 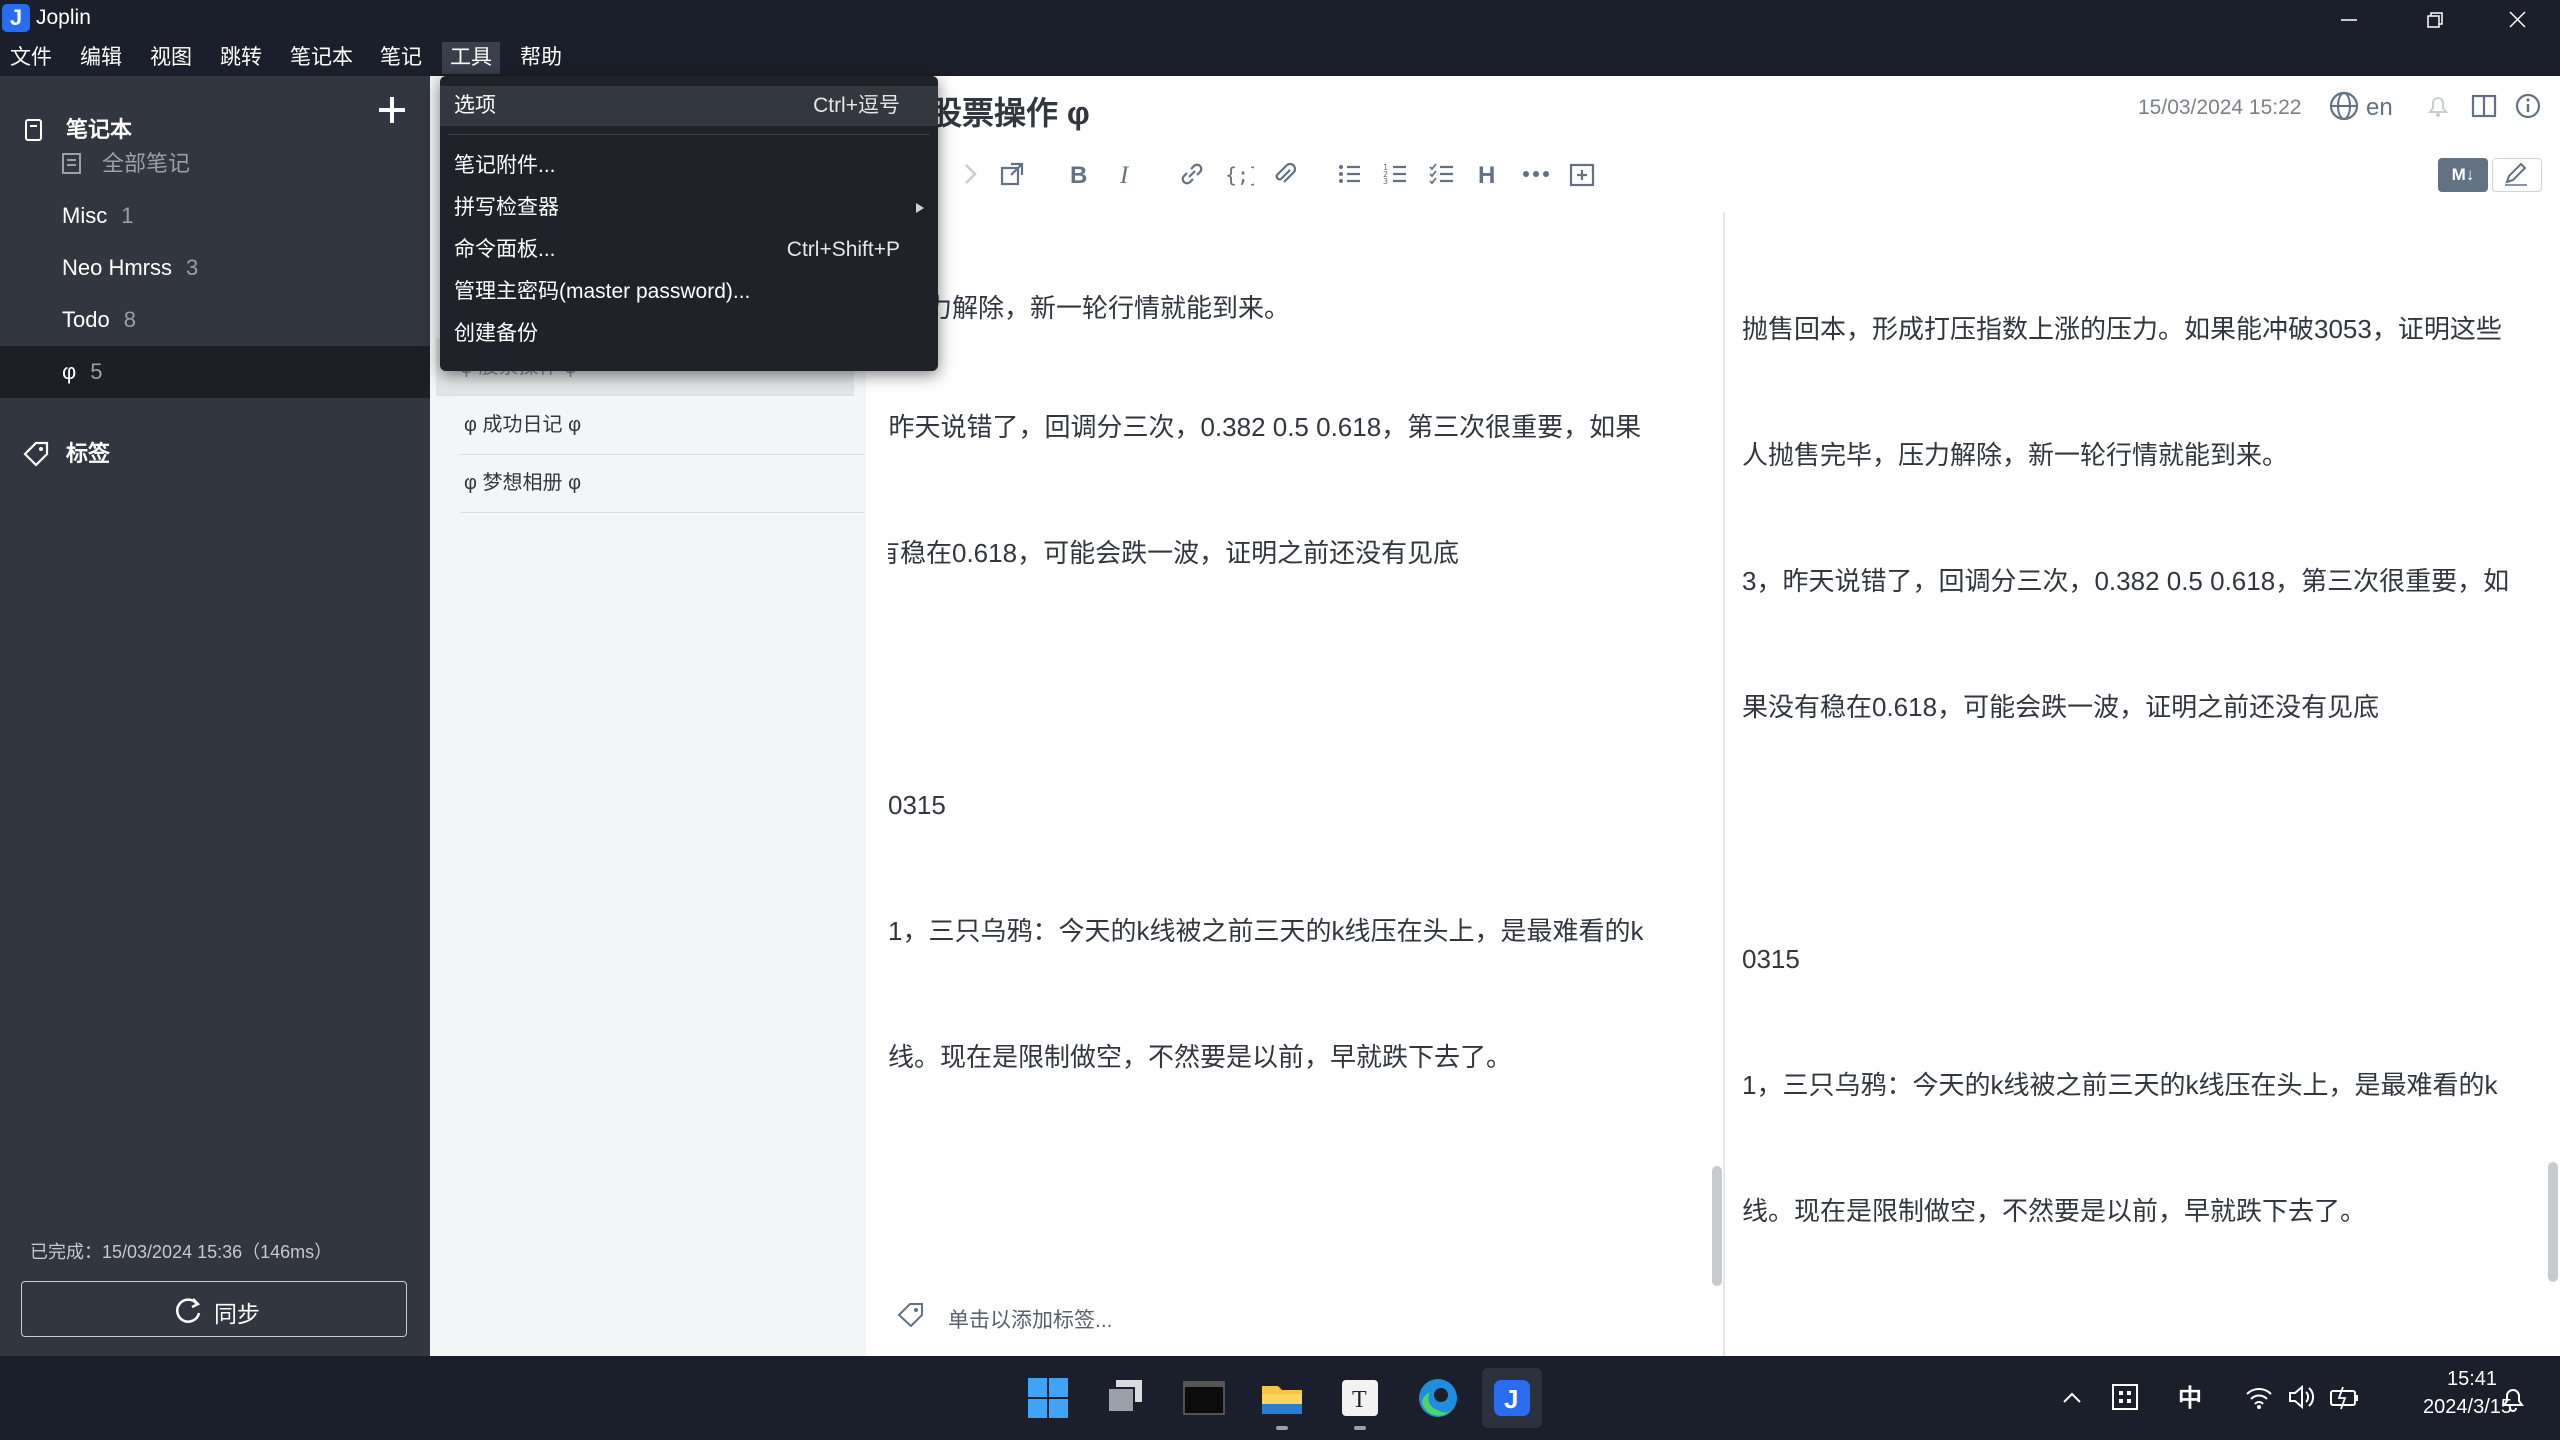 What do you see at coordinates (1396, 174) in the screenshot?
I see `numbered-list-icon: 123` at bounding box center [1396, 174].